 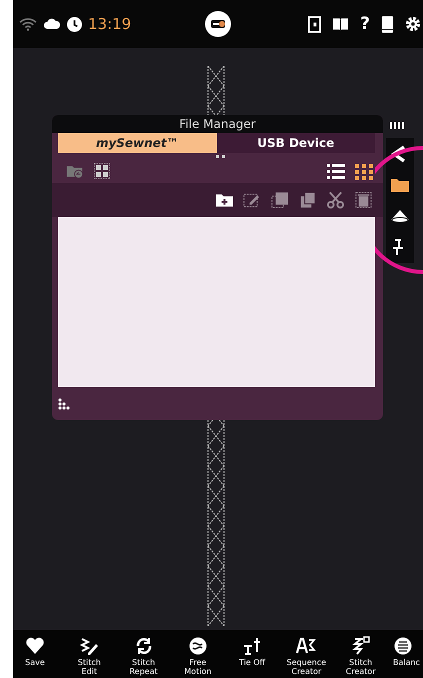 What do you see at coordinates (252, 657) in the screenshot?
I see `toolbar-button: Tie Off` at bounding box center [252, 657].